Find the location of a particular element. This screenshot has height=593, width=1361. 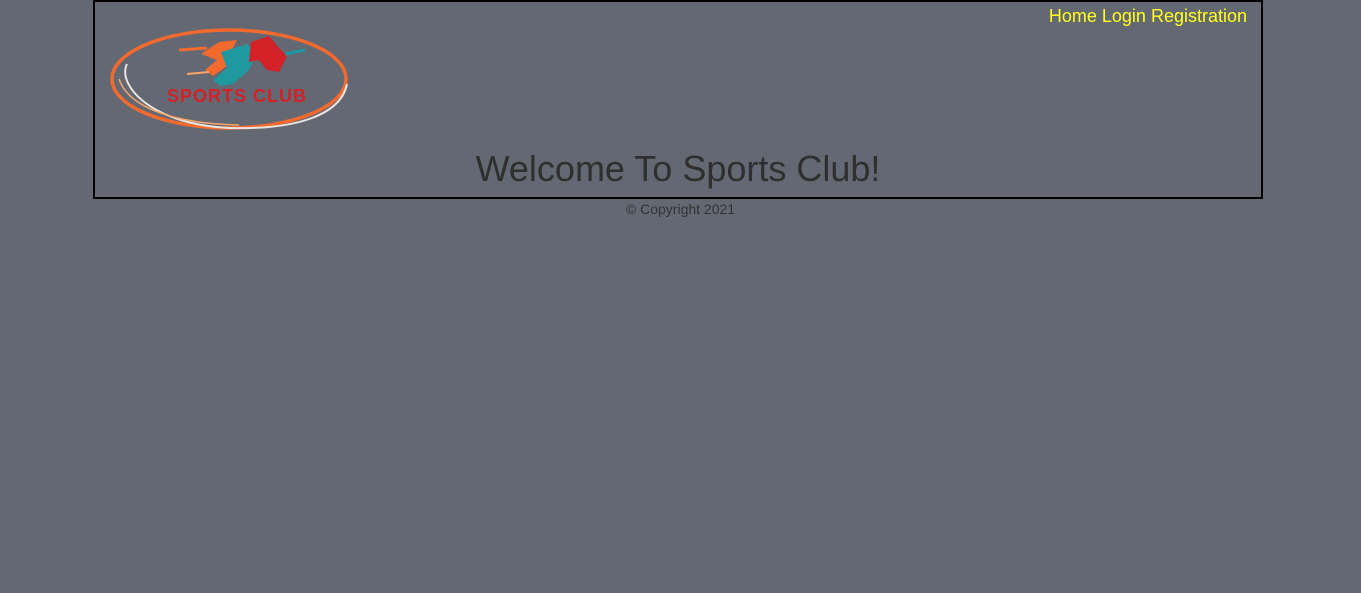

top-nav: Home Login Registration is located at coordinates (1148, 16).